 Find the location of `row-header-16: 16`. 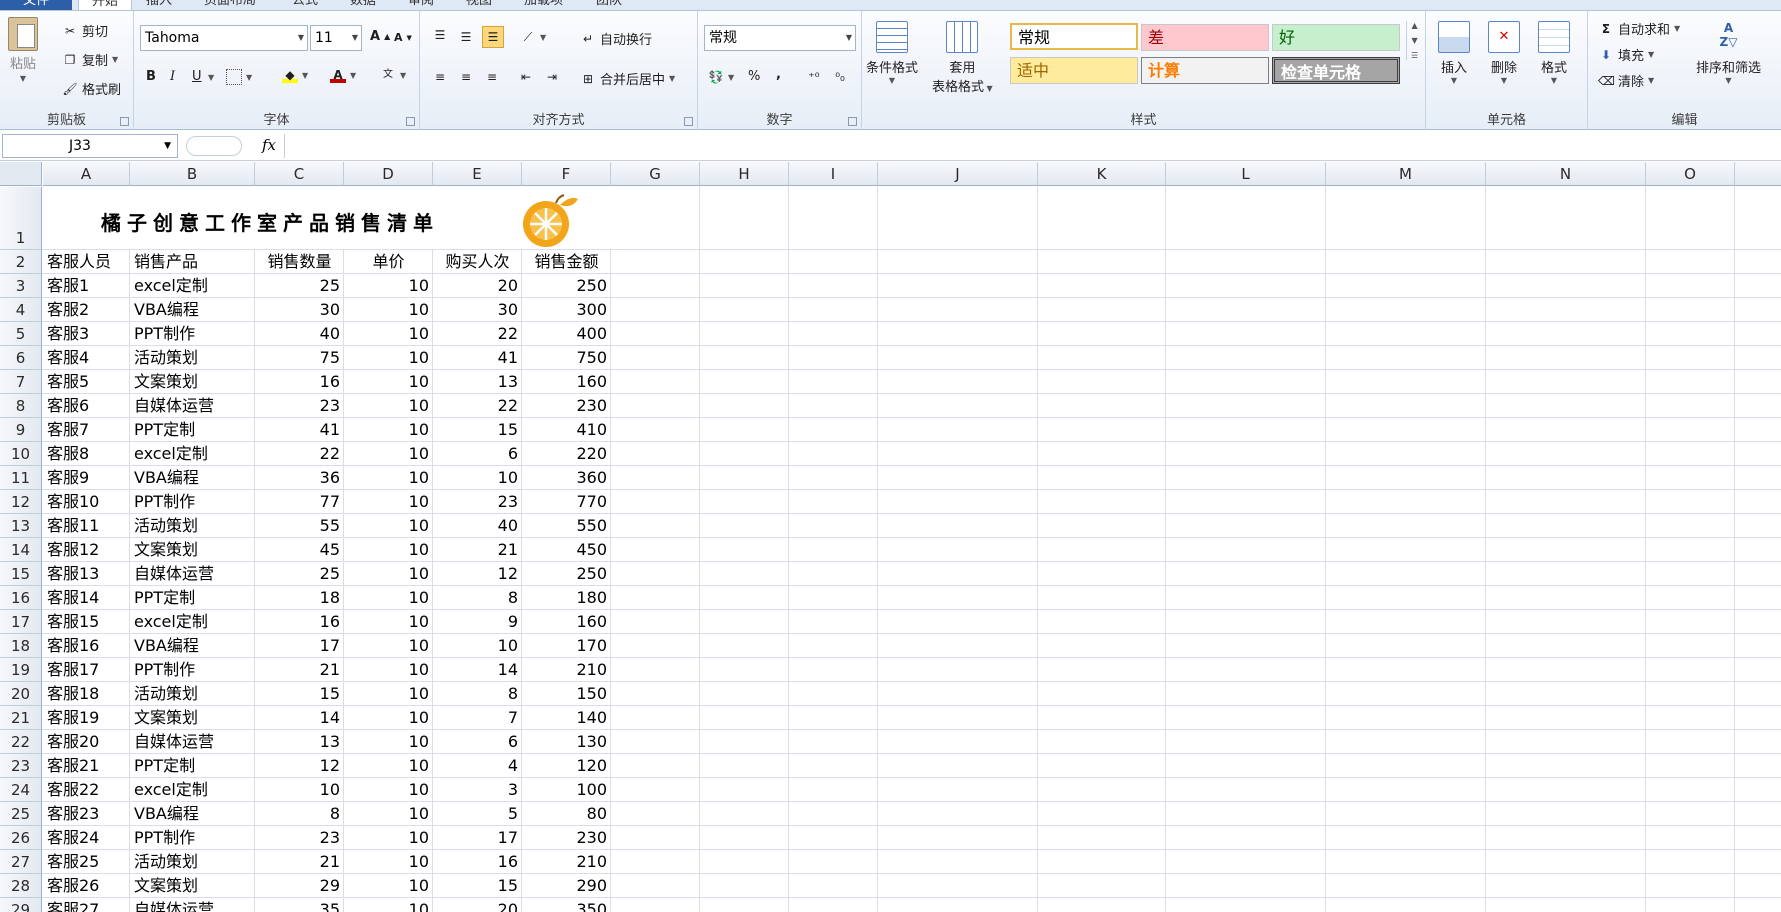

row-header-16: 16 is located at coordinates (21, 598).